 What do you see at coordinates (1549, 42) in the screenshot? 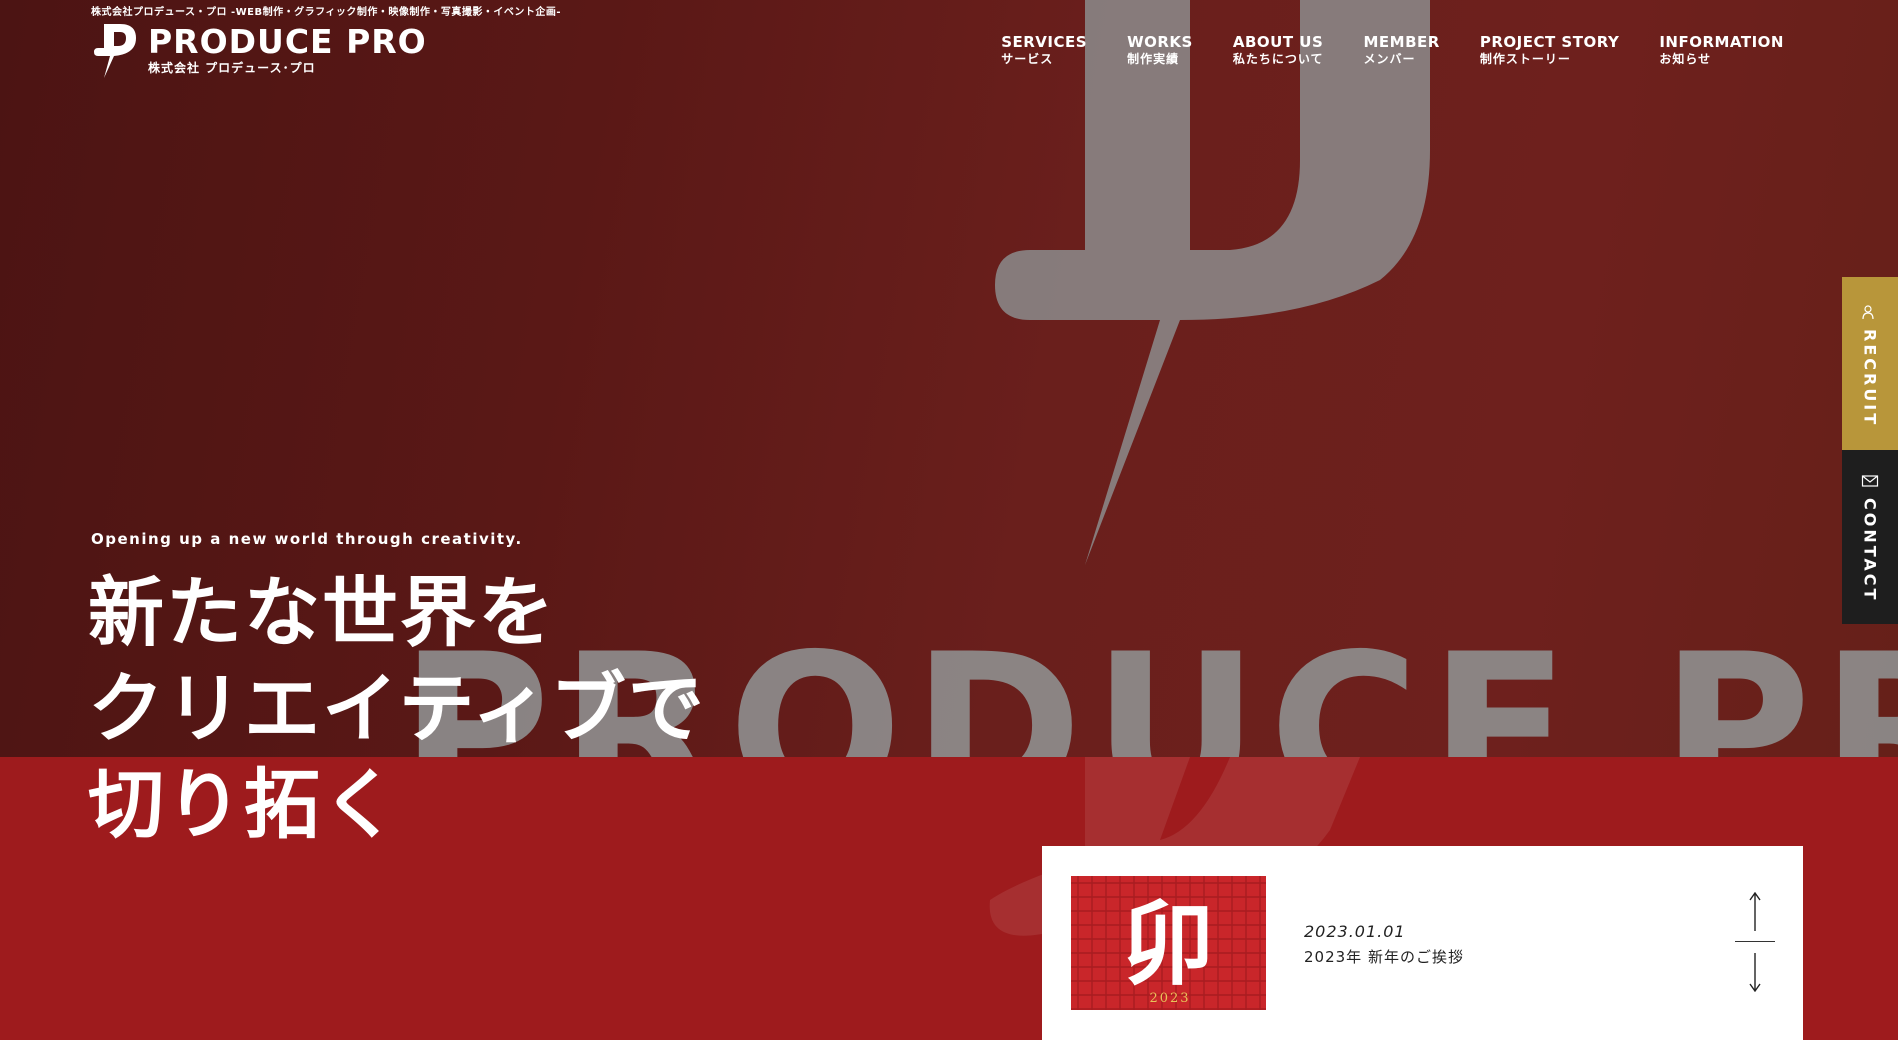
I see `nav-label-en: PROJECT STORY` at bounding box center [1549, 42].